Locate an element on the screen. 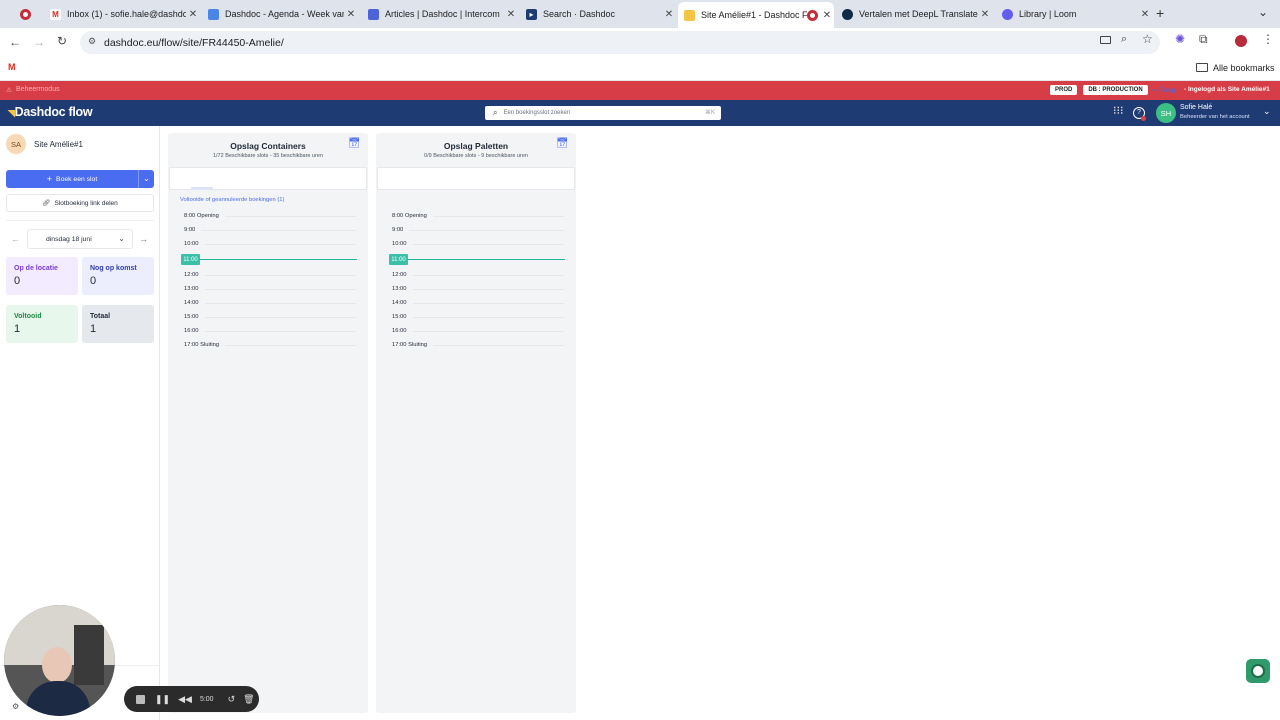  hour-row: 14:00 is located at coordinates (270, 303).